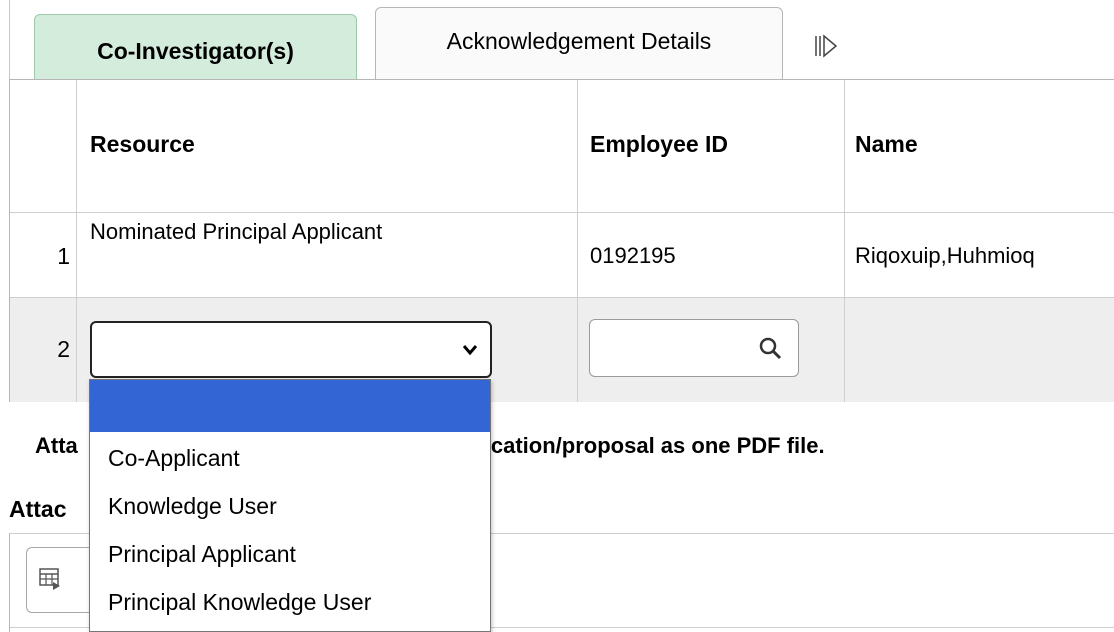 The width and height of the screenshot is (1114, 632). I want to click on dropdown-option-co-applicant: Co-Applicant, so click(290, 458).